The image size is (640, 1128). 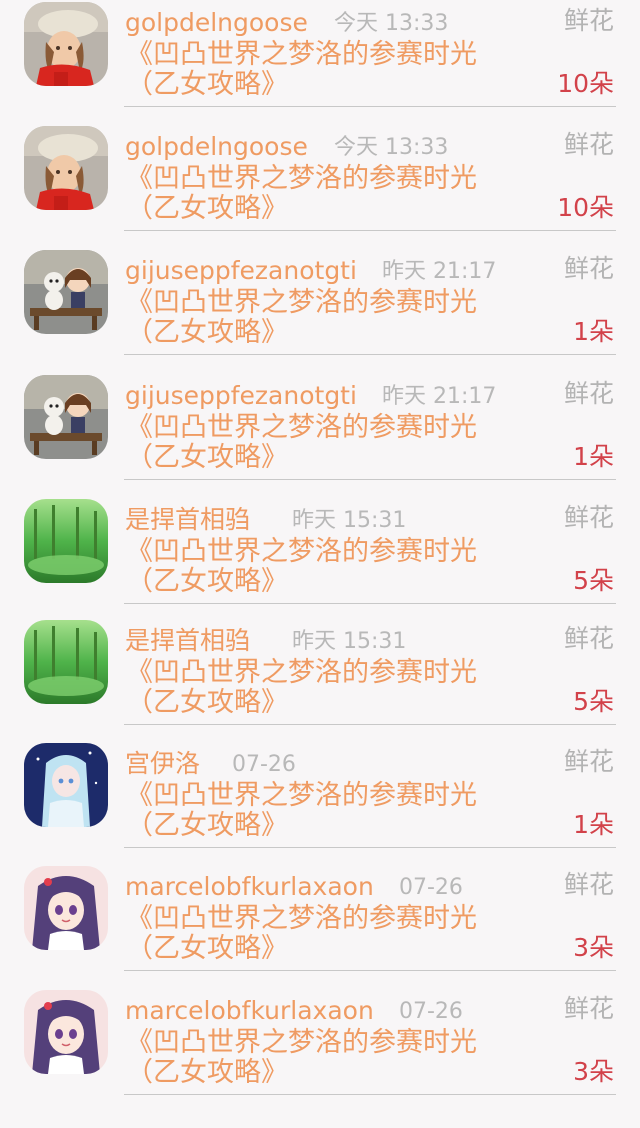 What do you see at coordinates (162, 764) in the screenshot?
I see `username: 宫伊洛` at bounding box center [162, 764].